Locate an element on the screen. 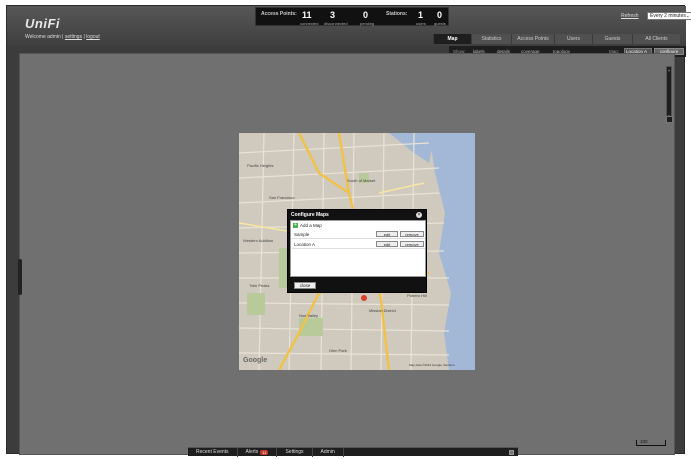 The width and height of the screenshot is (691, 459). admin-label: Admin is located at coordinates (327, 452).